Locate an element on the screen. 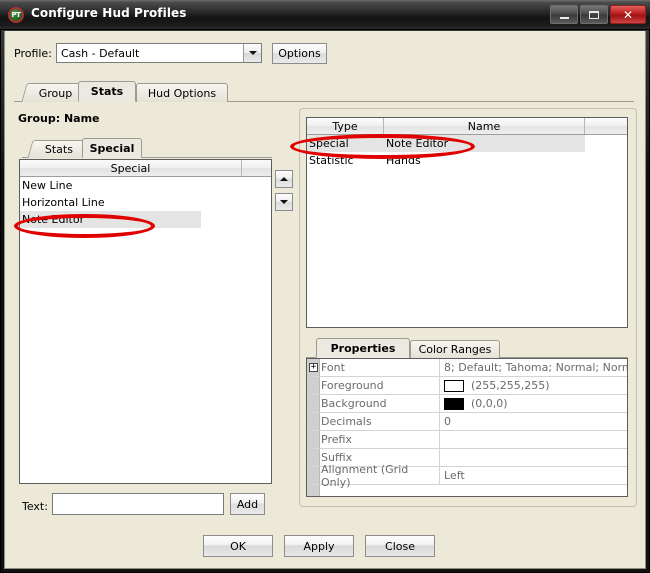 The width and height of the screenshot is (650, 573). app-icon-text: PT is located at coordinates (16, 14).